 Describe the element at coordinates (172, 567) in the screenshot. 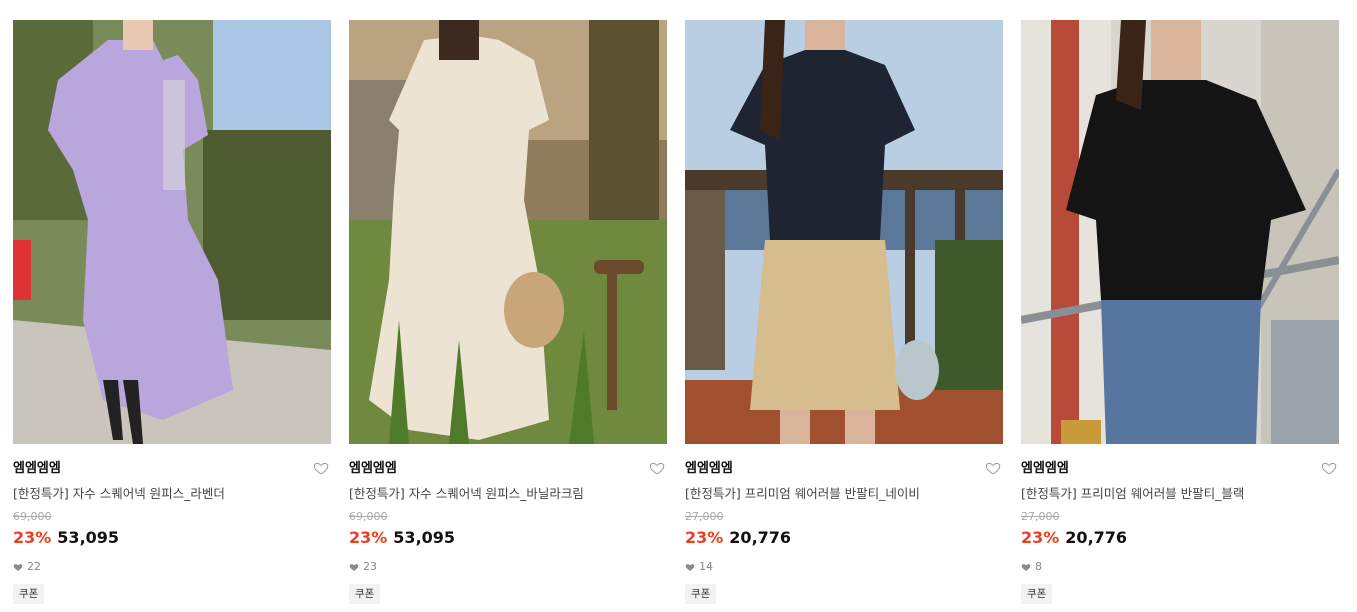

I see `like-count: 22` at that location.